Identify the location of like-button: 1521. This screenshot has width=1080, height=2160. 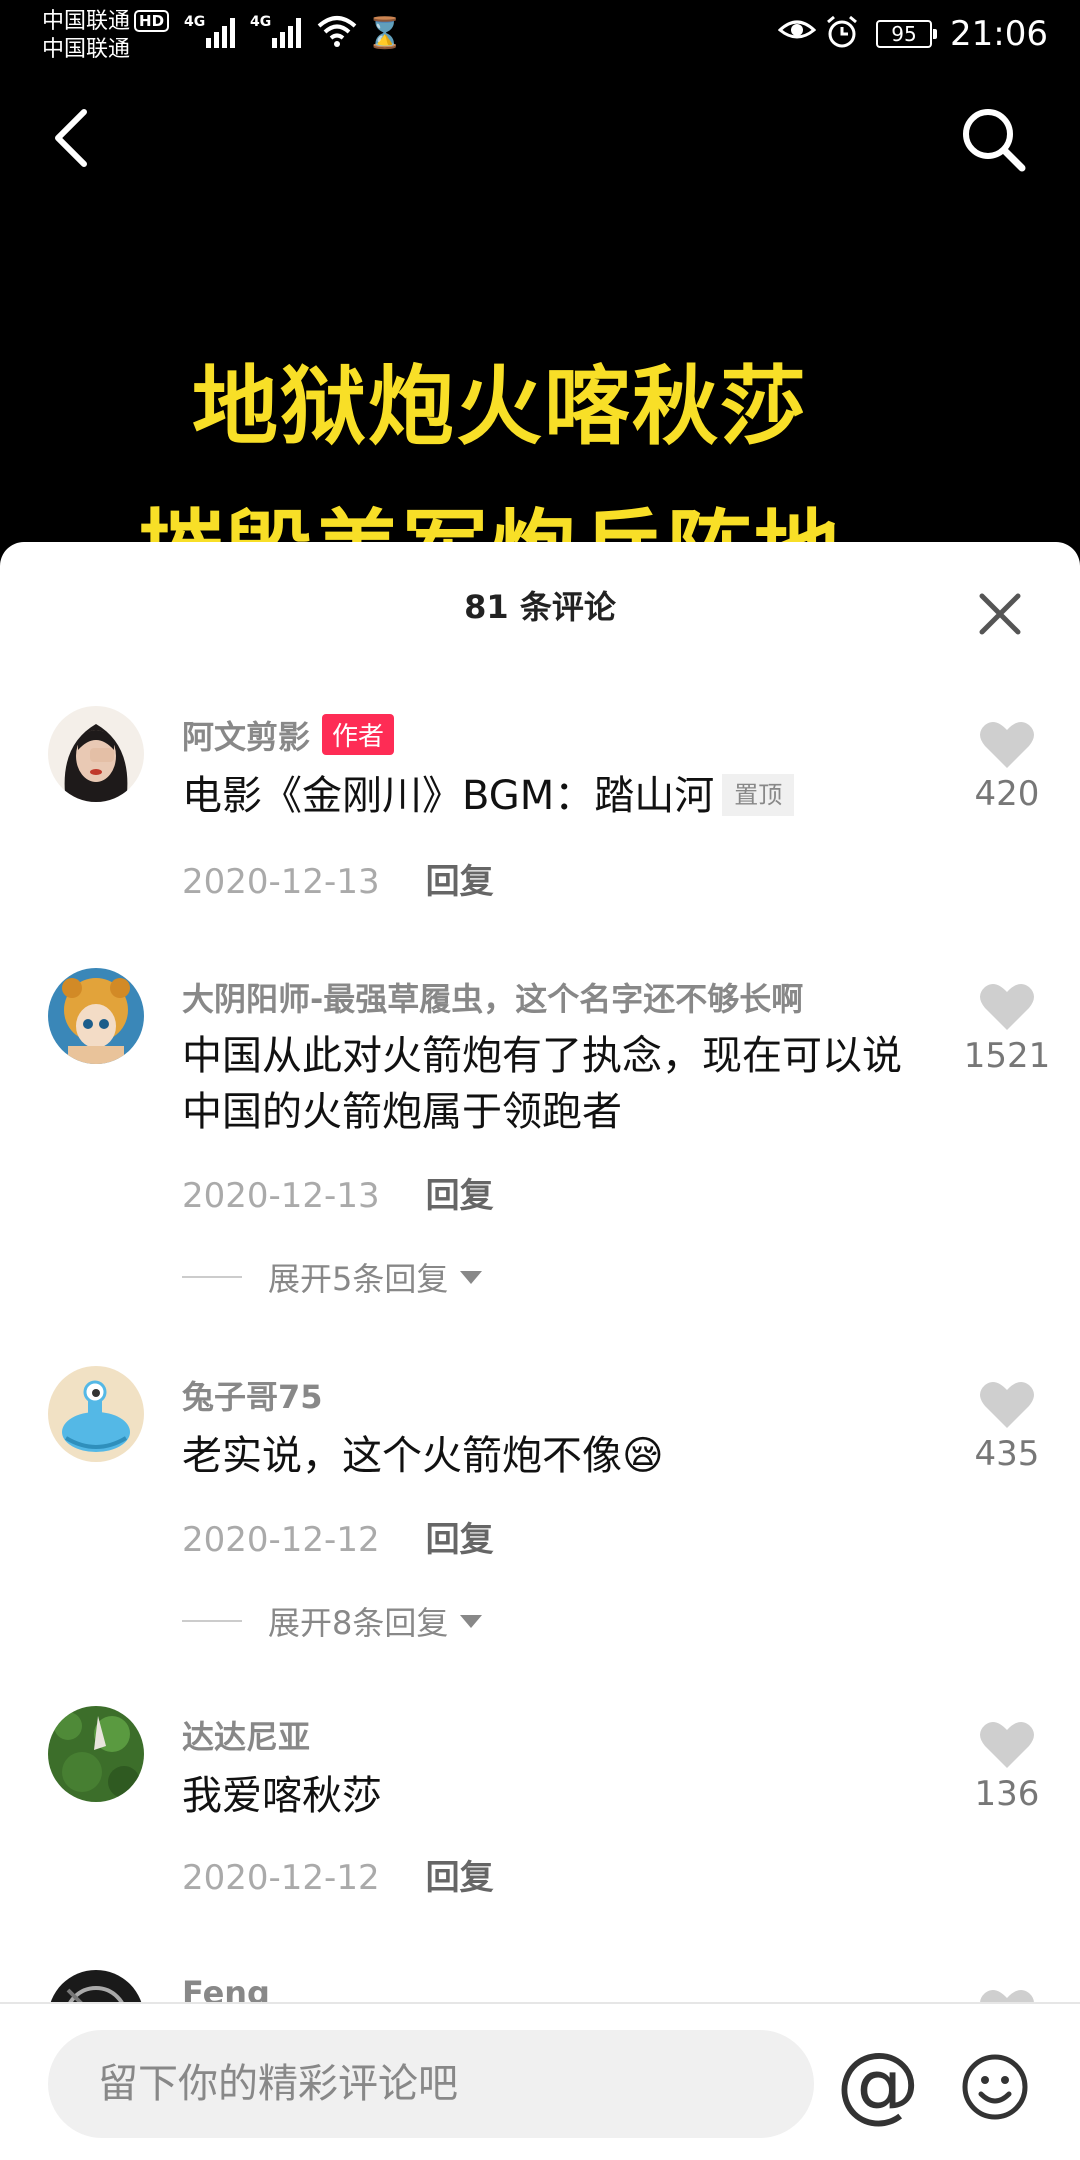
(1007, 1029).